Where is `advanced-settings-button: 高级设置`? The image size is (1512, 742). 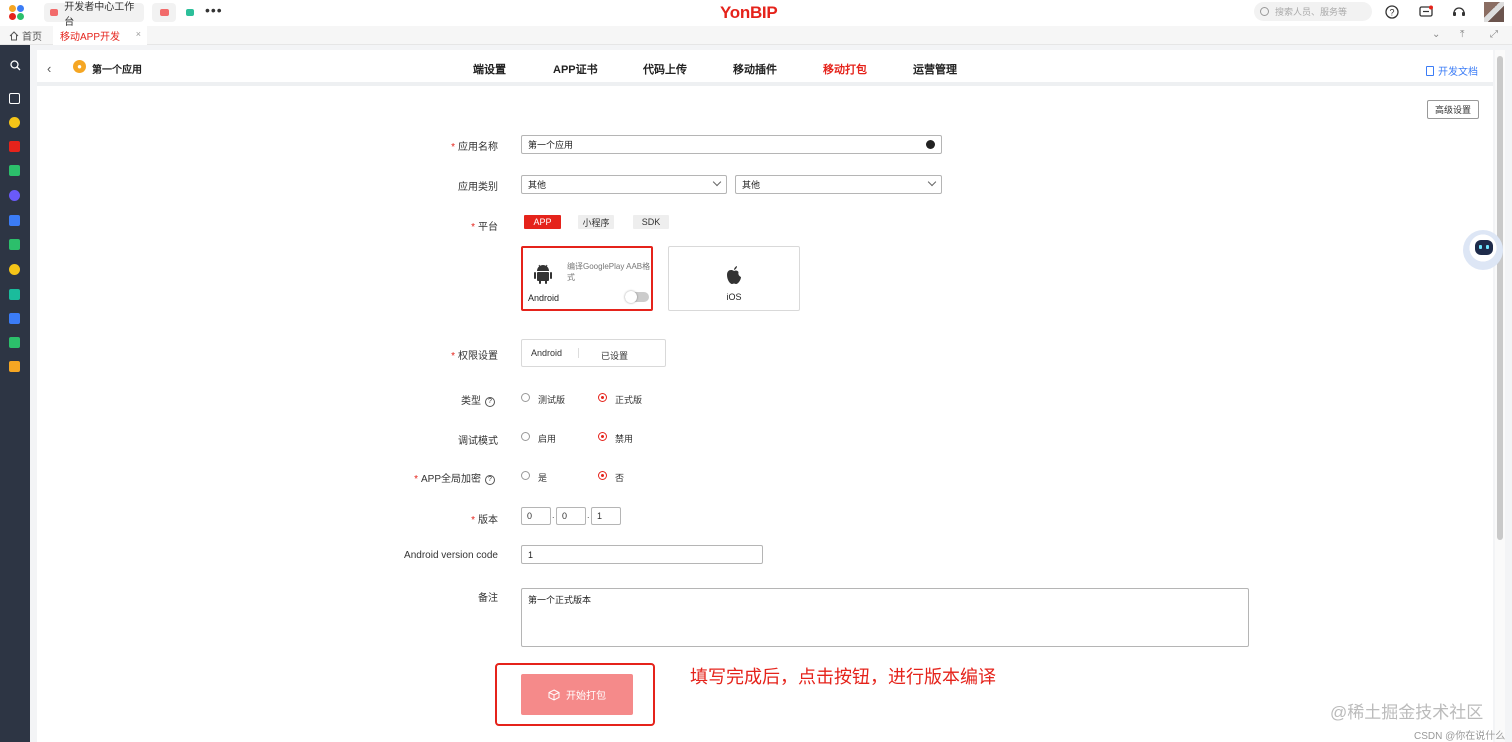
advanced-settings-button: 高级设置 is located at coordinates (1453, 109).